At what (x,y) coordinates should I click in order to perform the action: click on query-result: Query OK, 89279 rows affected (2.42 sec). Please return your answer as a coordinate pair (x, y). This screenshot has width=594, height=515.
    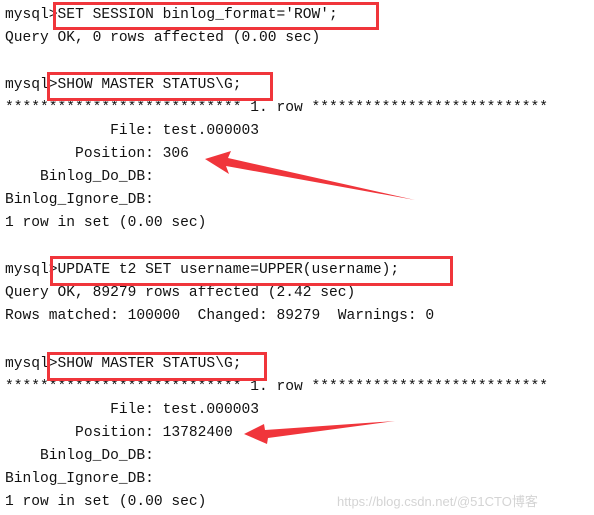
    Looking at the image, I should click on (180, 293).